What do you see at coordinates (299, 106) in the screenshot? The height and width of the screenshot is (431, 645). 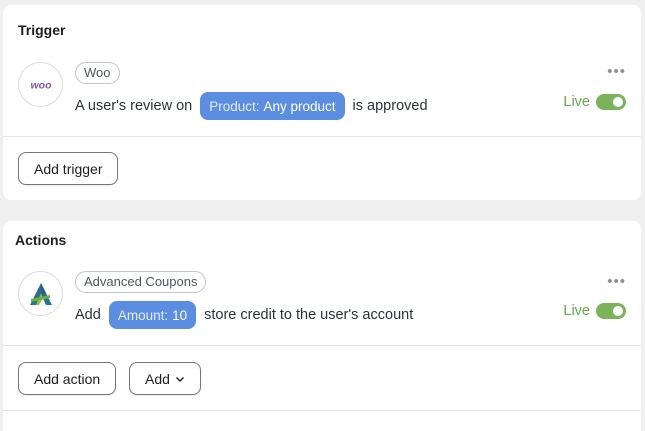 I see `product-token-value: Any product` at bounding box center [299, 106].